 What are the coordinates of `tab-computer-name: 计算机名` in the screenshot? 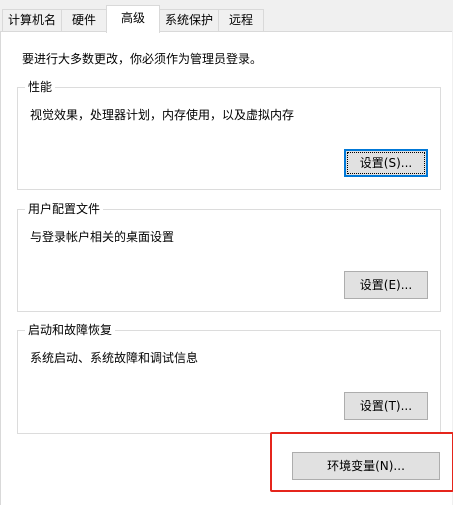 It's located at (32, 20).